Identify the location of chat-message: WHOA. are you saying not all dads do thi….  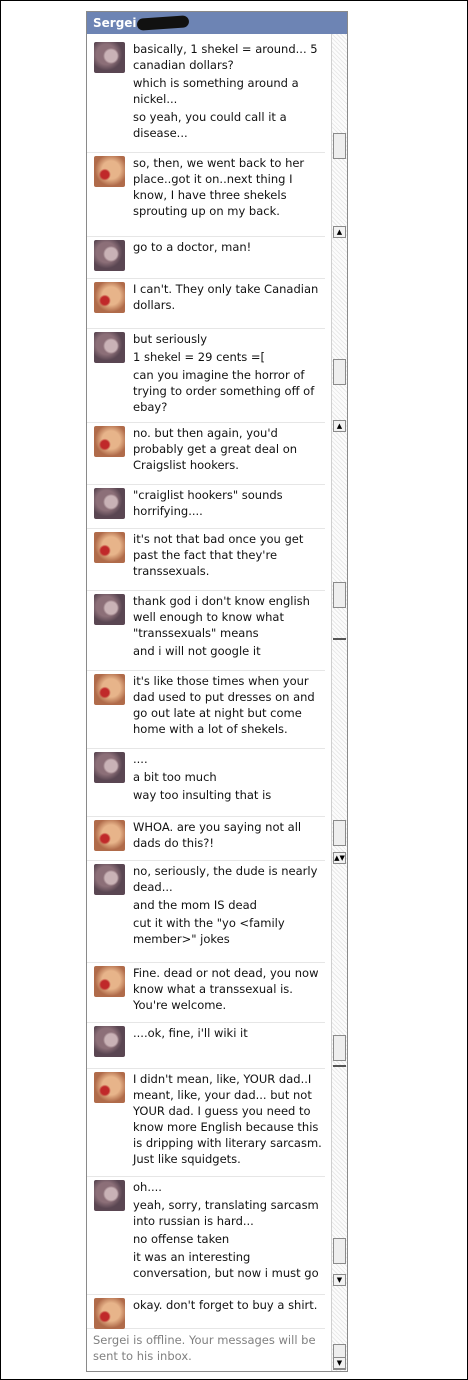
(206, 839).